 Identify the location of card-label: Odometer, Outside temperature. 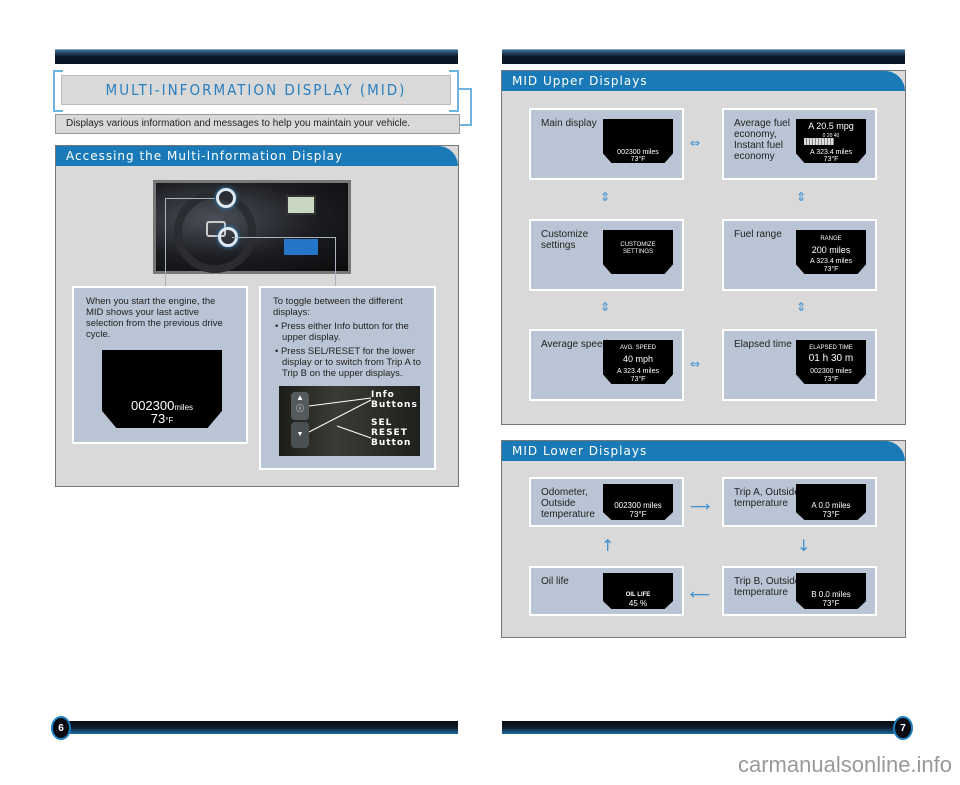
(568, 503).